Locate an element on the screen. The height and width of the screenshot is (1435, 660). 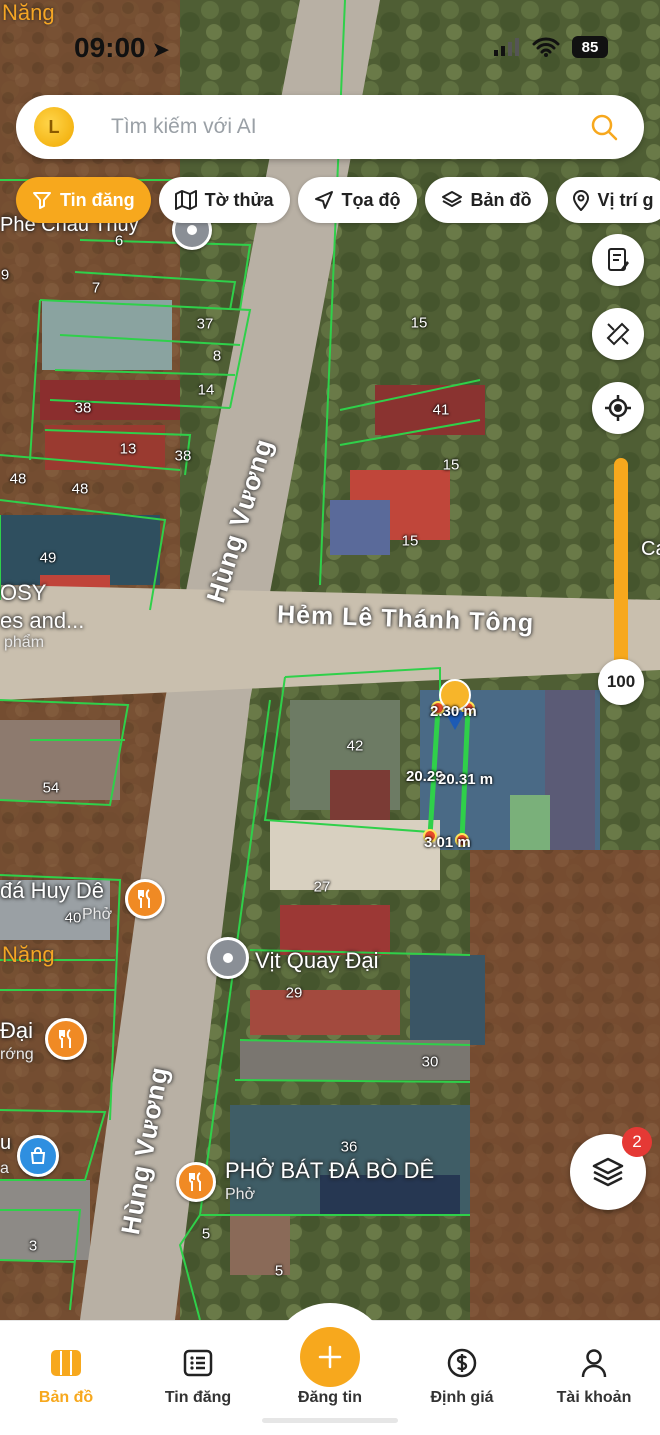
zoom-slider-knob: 100 is located at coordinates (621, 682).